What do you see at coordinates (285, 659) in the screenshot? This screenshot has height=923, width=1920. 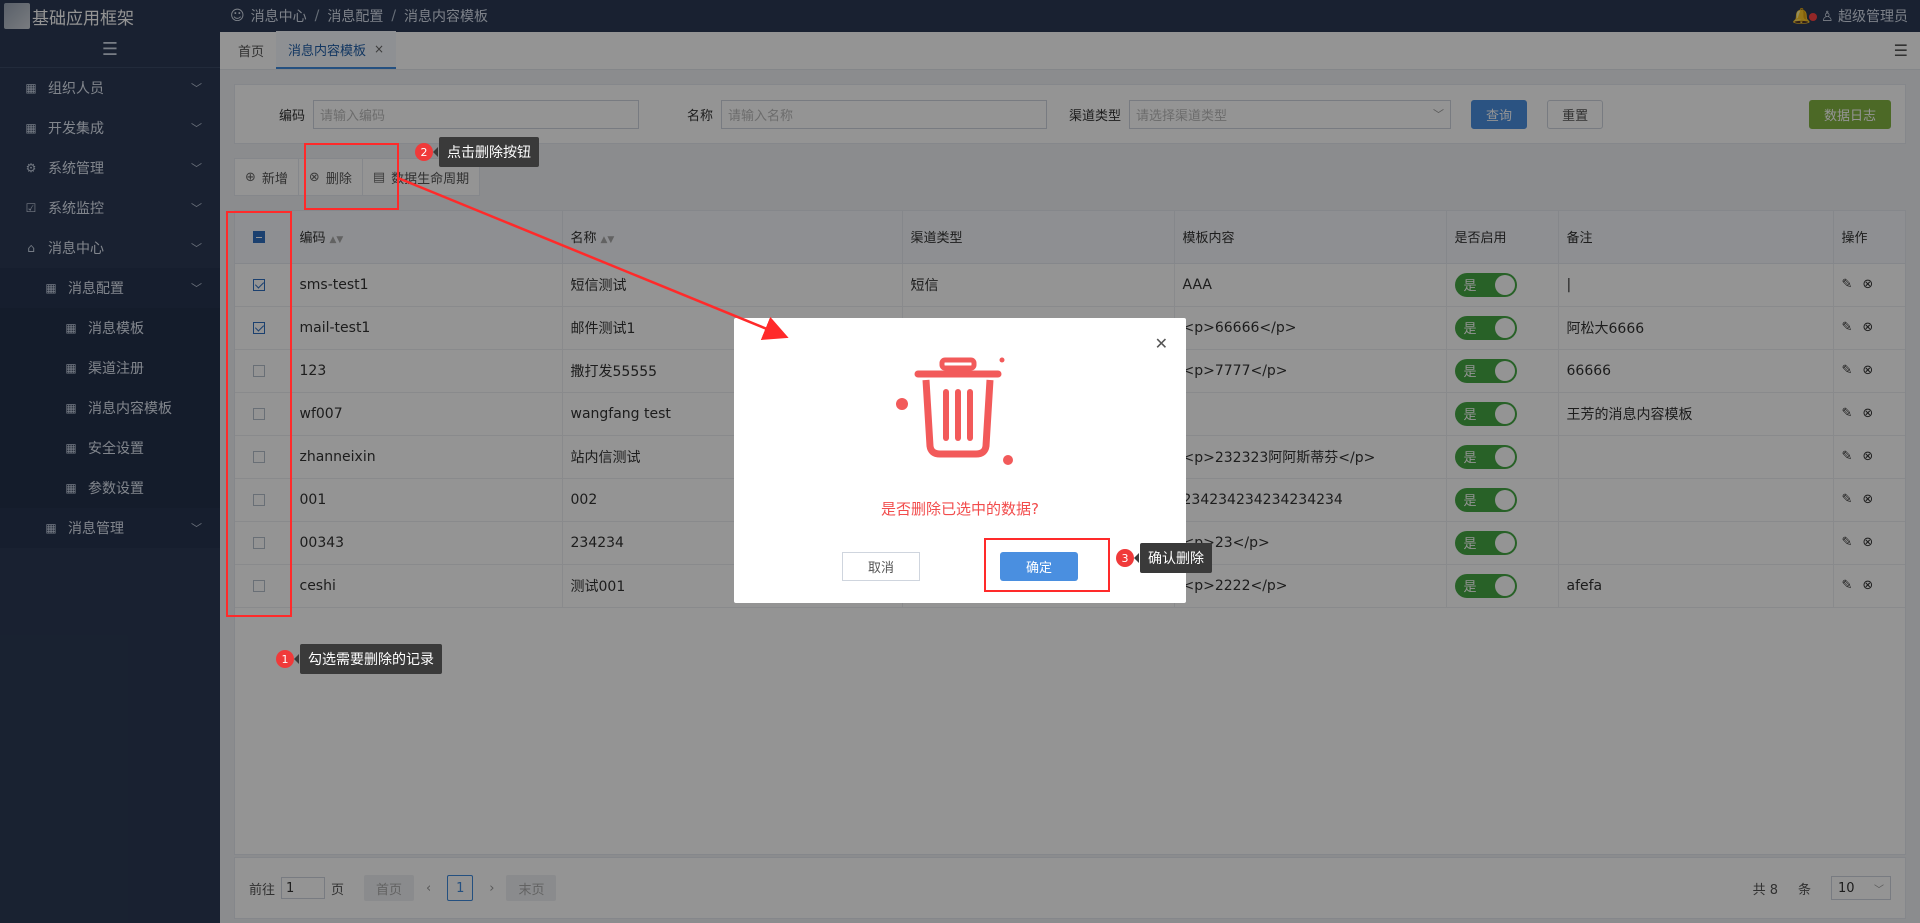 I see `annotation-number: 1` at bounding box center [285, 659].